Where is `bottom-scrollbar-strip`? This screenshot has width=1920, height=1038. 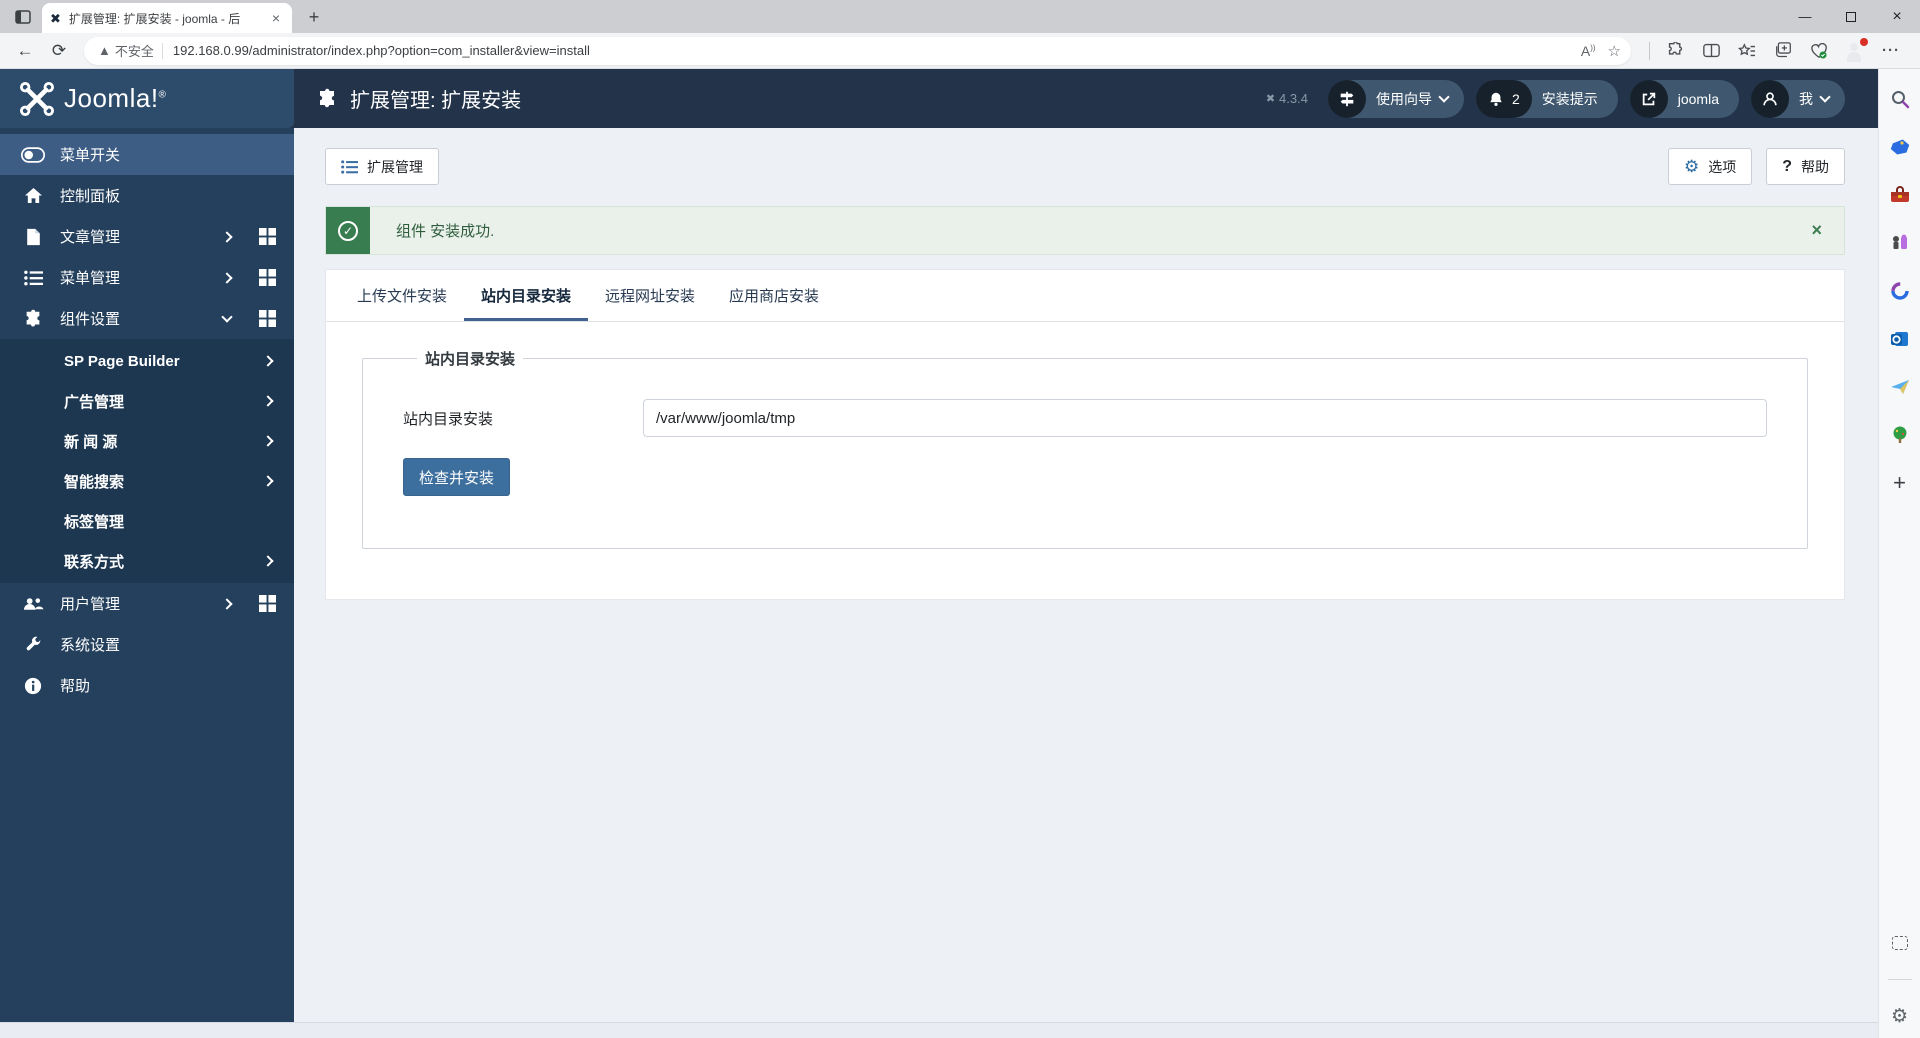 bottom-scrollbar-strip is located at coordinates (939, 1030).